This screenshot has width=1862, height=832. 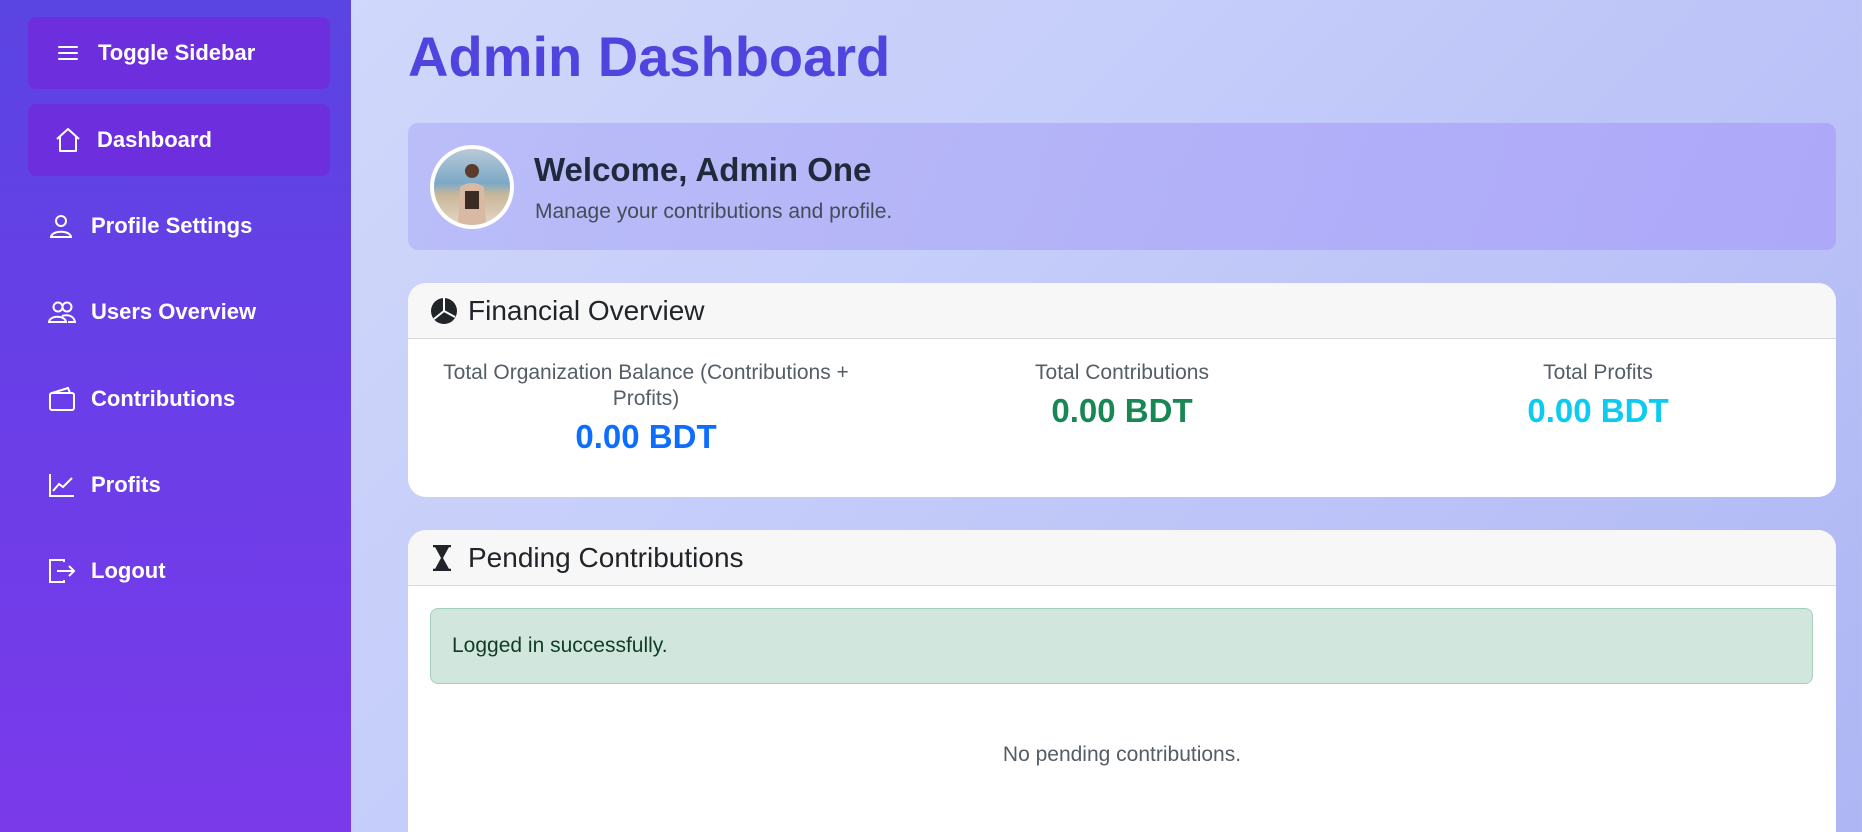 What do you see at coordinates (69, 571) in the screenshot?
I see `logout-icon` at bounding box center [69, 571].